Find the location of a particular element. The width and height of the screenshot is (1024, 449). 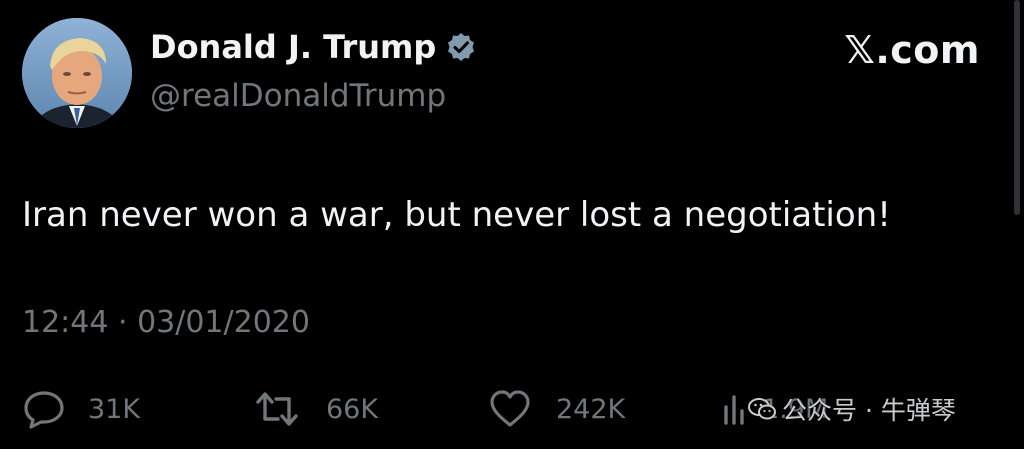

retweet-count: 66K is located at coordinates (352, 409).